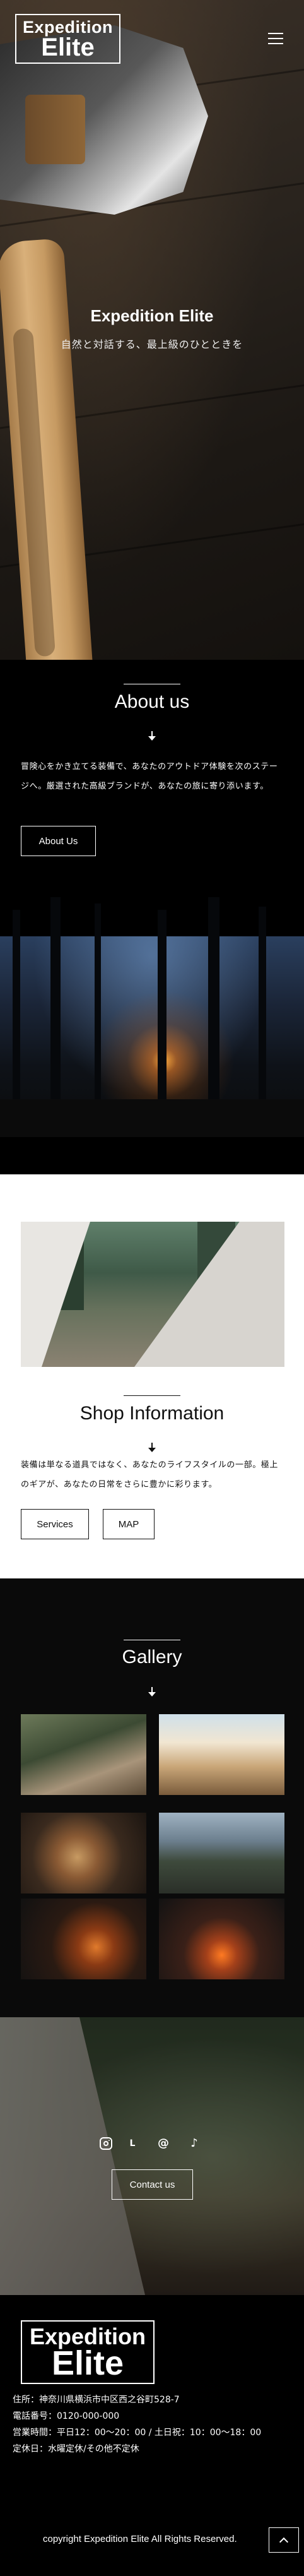 This screenshot has width=304, height=2576. What do you see at coordinates (66, 2416) in the screenshot?
I see `footer-phone: 電話番号：0120-000-000` at bounding box center [66, 2416].